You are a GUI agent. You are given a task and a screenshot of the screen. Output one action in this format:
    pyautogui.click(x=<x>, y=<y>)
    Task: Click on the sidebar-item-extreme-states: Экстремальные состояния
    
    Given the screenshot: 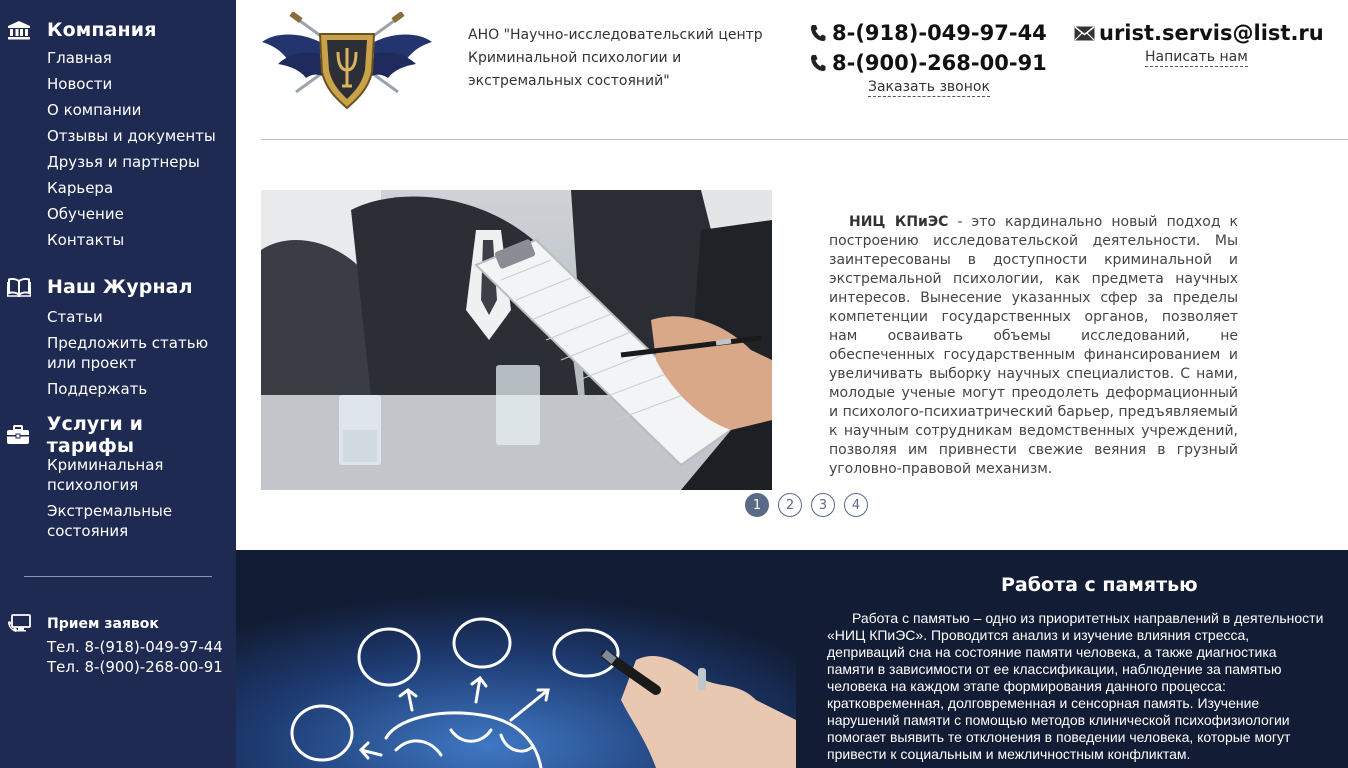 What is the action you would take?
    pyautogui.click(x=117, y=521)
    